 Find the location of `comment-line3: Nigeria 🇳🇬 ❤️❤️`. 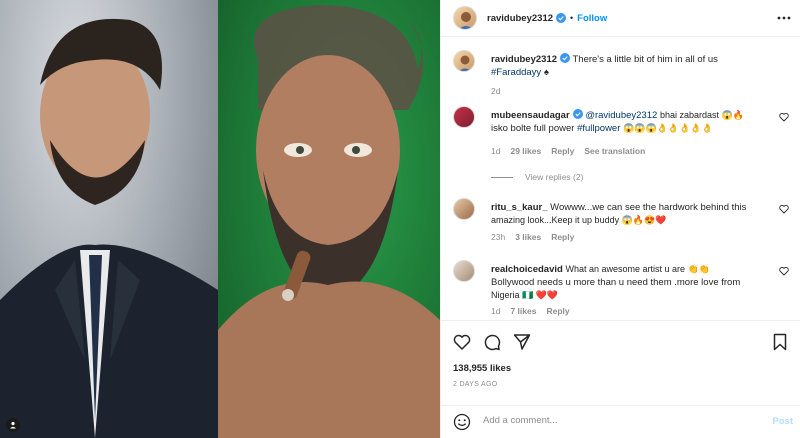

comment-line3: Nigeria 🇳🇬 ❤️❤️ is located at coordinates (525, 295).